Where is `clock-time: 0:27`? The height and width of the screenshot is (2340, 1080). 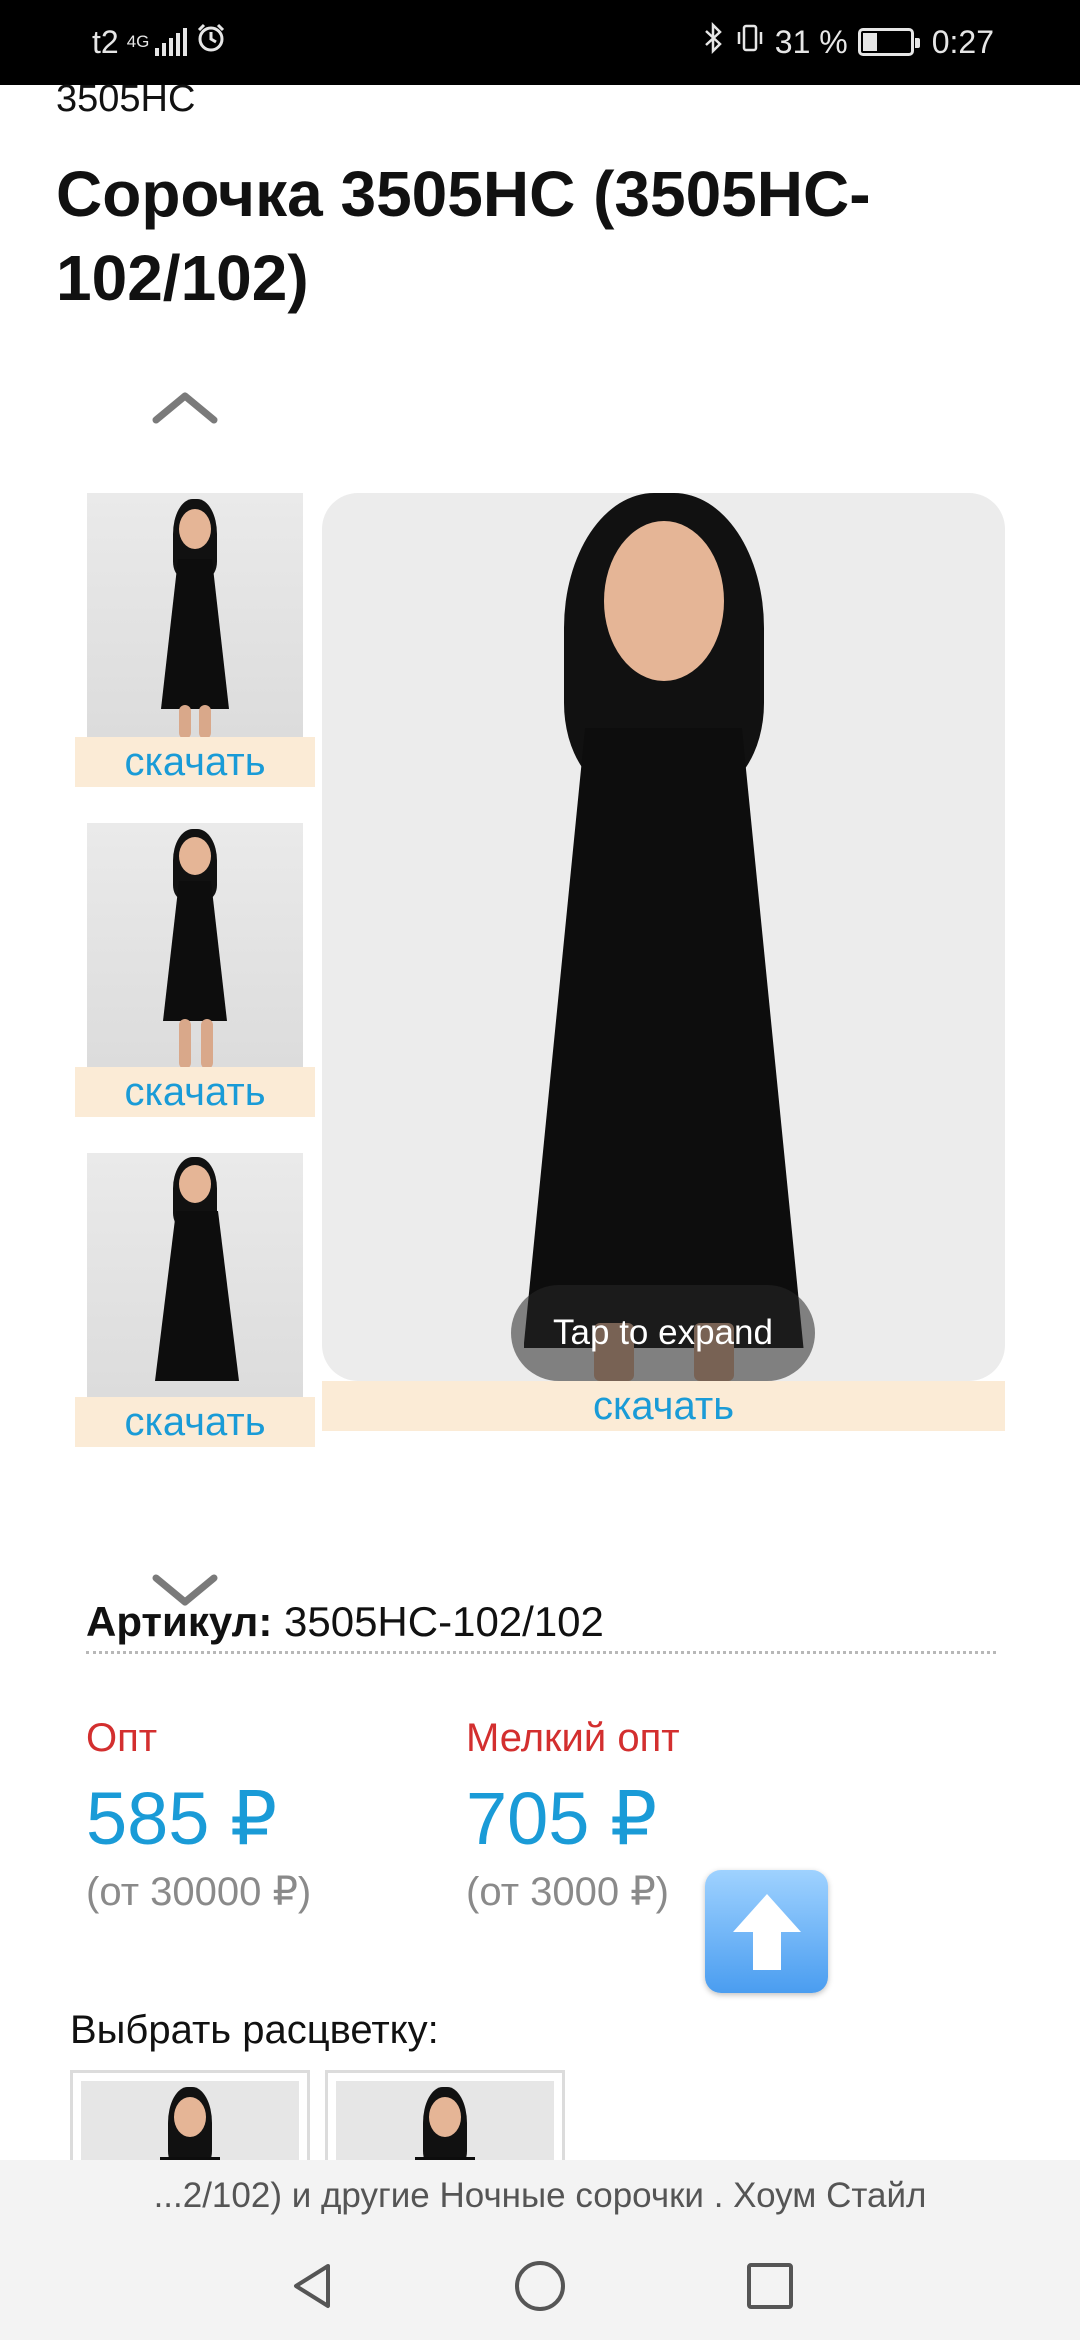
clock-time: 0:27 is located at coordinates (962, 41).